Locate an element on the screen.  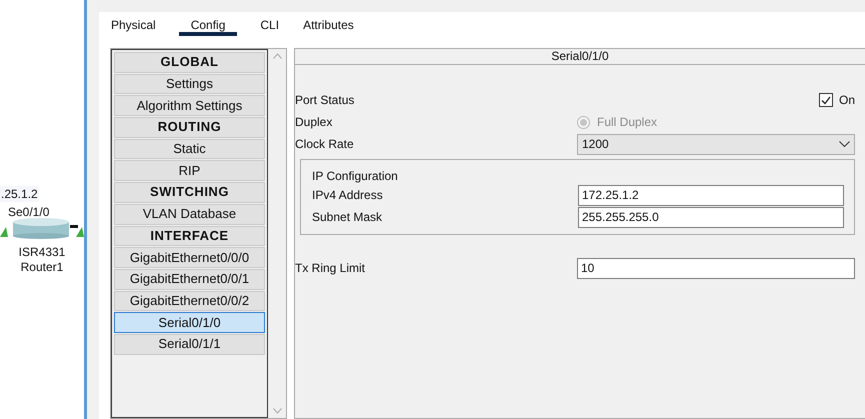
field-label: Port Status is located at coordinates (324, 100).